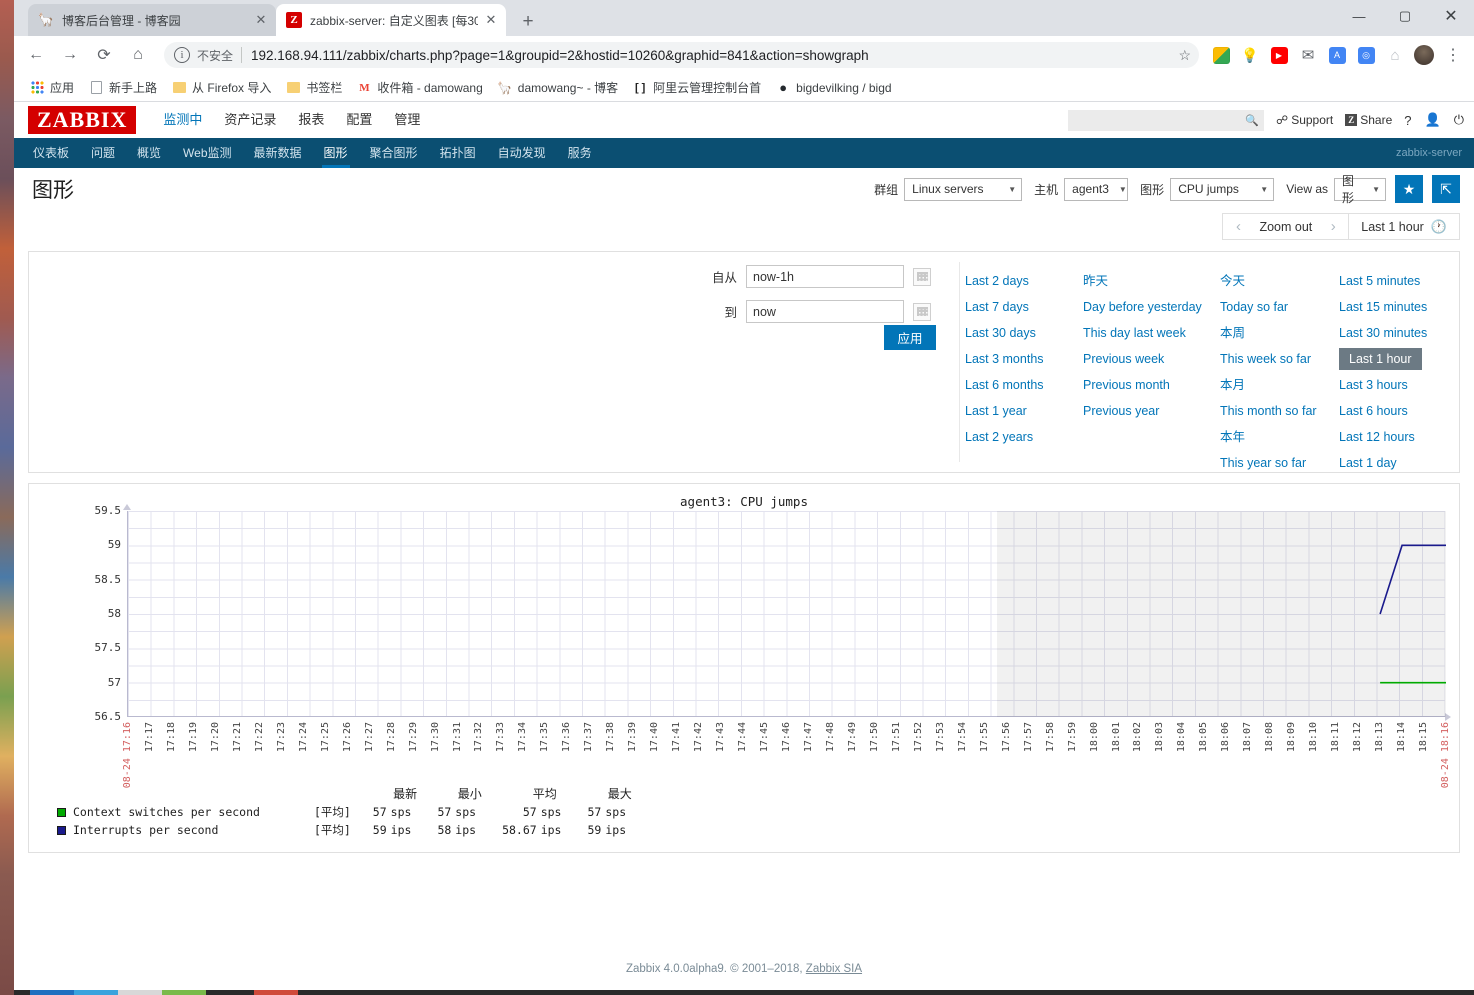 The width and height of the screenshot is (1474, 995). I want to click on prev-period-icon: ‹, so click(1238, 226).